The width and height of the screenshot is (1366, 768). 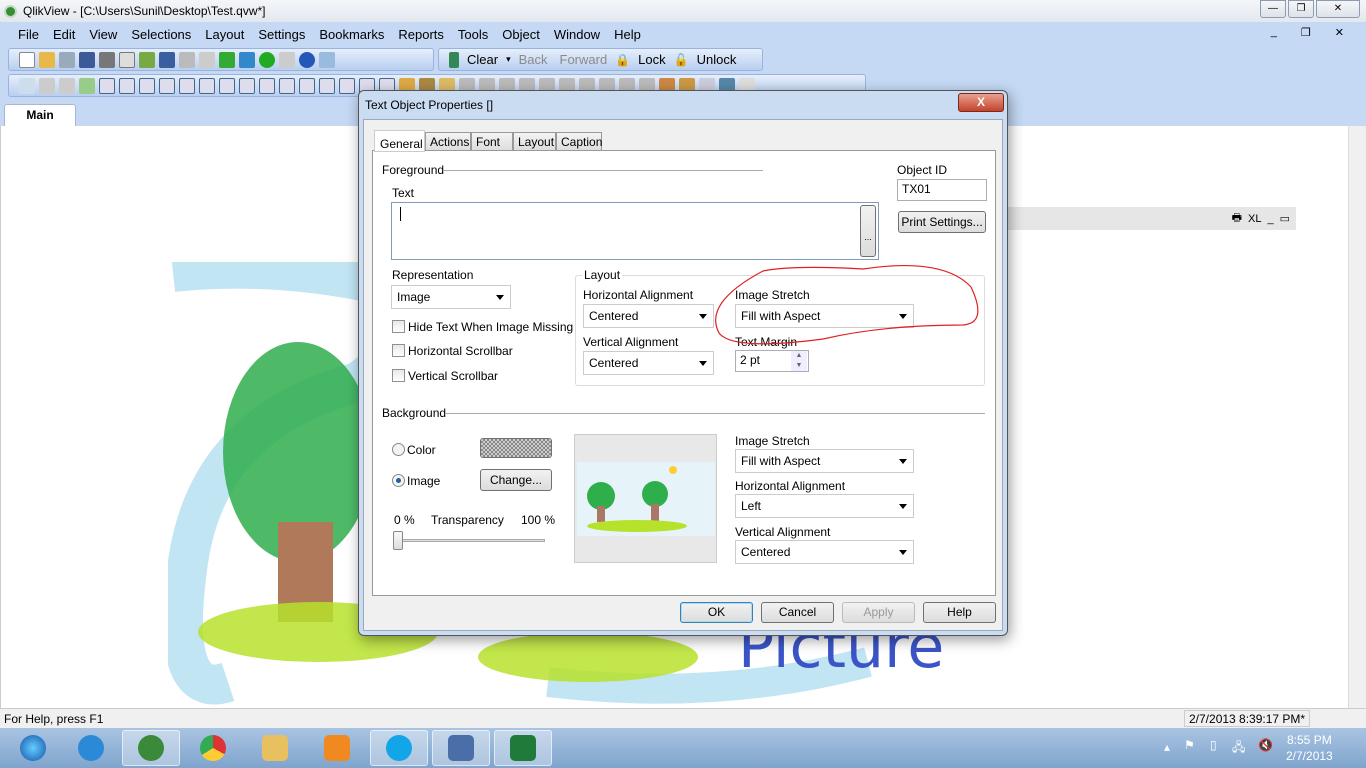 What do you see at coordinates (577, 34) in the screenshot?
I see `menu-window: Window` at bounding box center [577, 34].